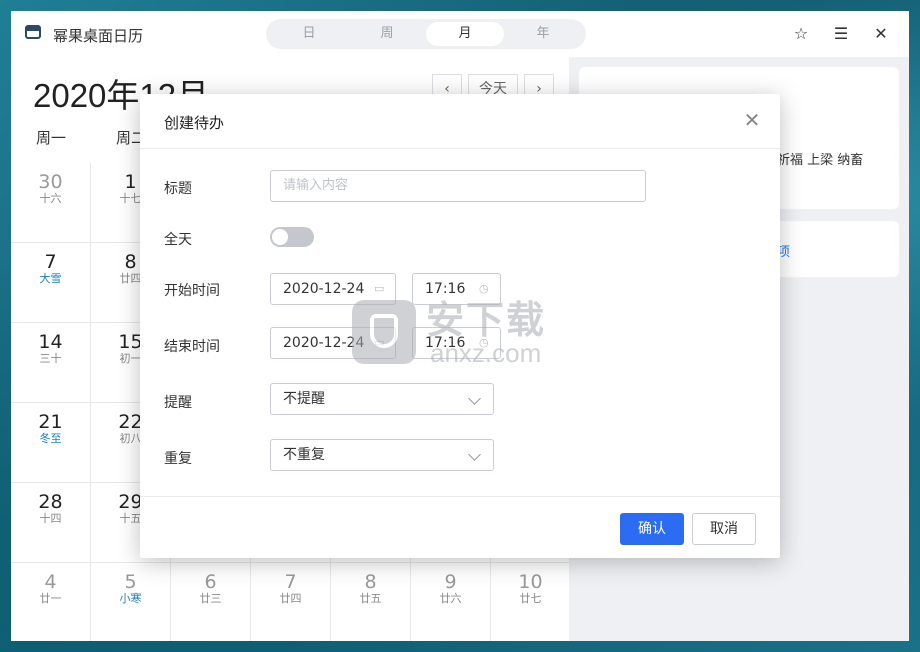 This screenshot has height=652, width=920. I want to click on day-number: 8, so click(370, 582).